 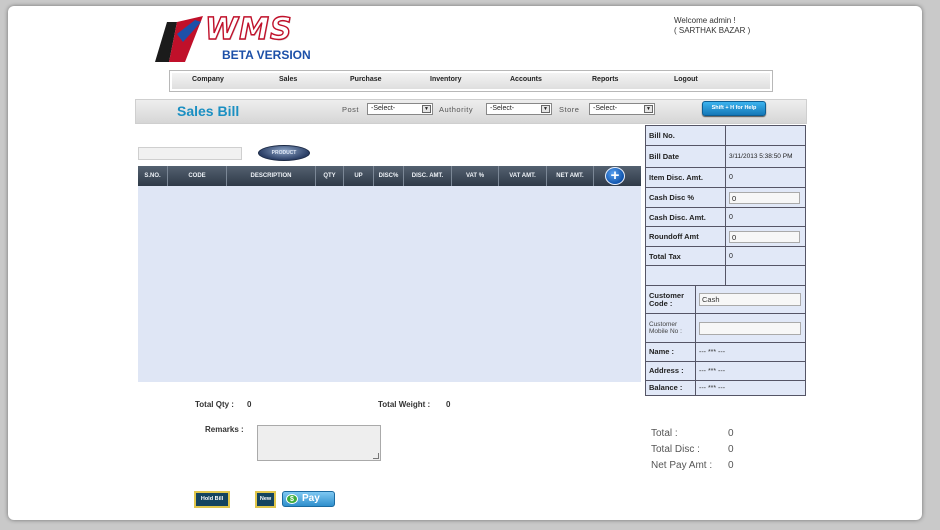 What do you see at coordinates (712, 30) in the screenshot?
I see `store-name: ( SARTHAK BAZAR )` at bounding box center [712, 30].